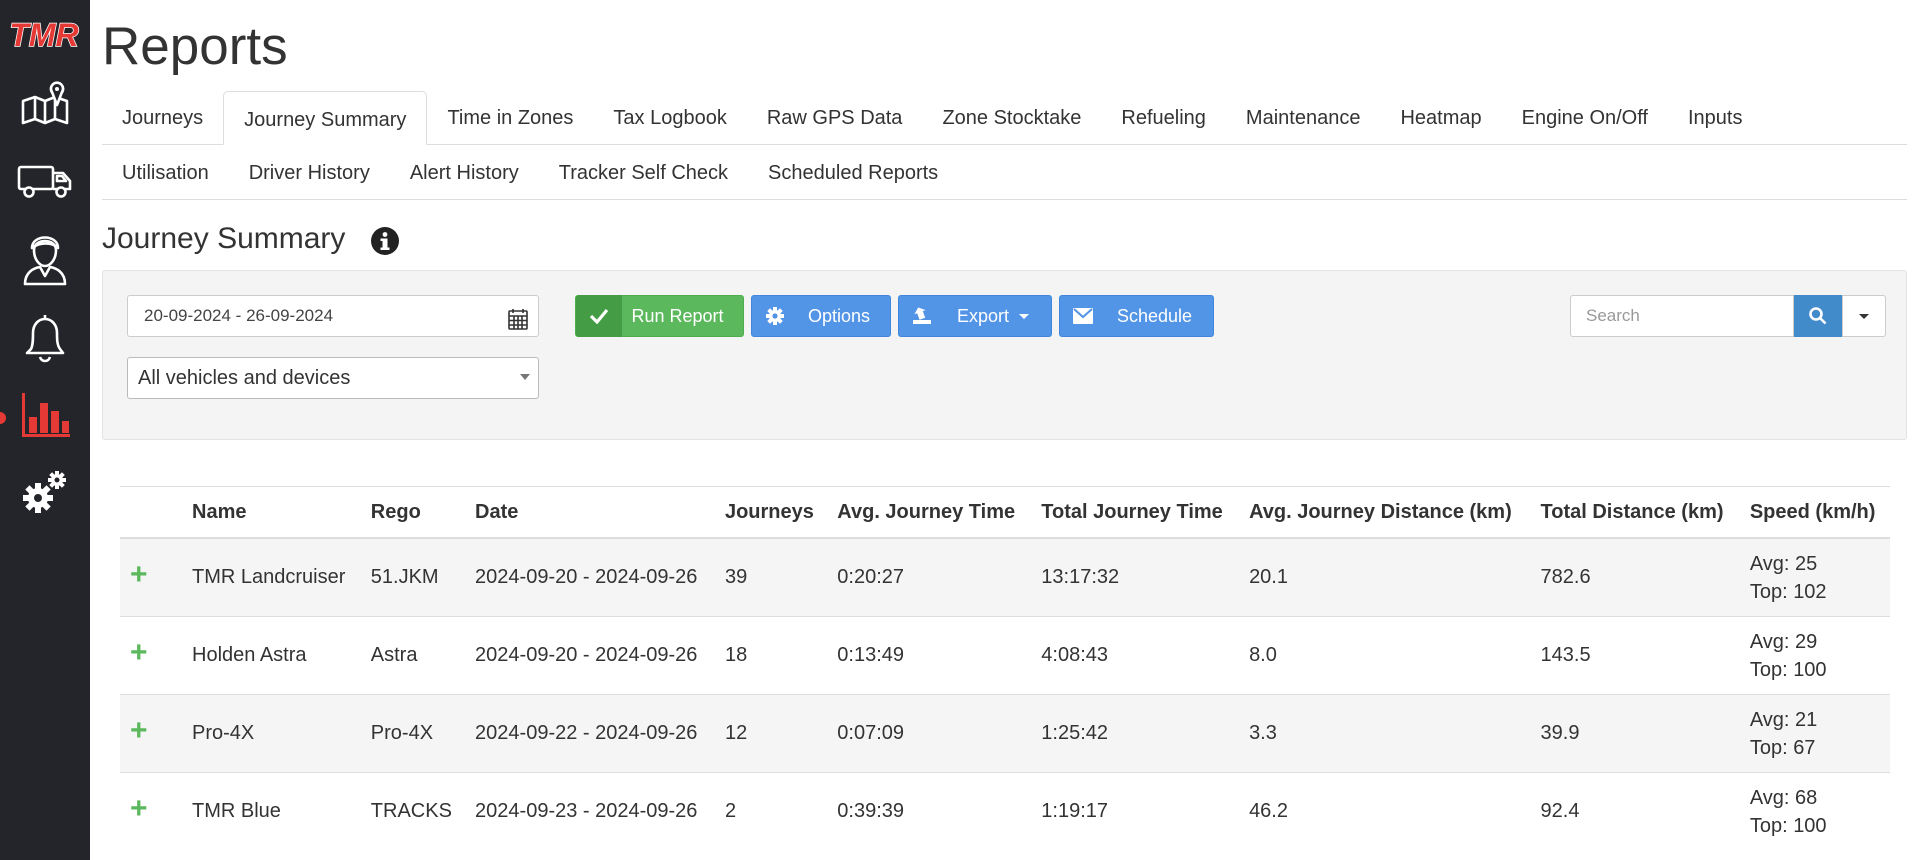 The image size is (1915, 860). I want to click on cell-journeys: 39, so click(771, 577).